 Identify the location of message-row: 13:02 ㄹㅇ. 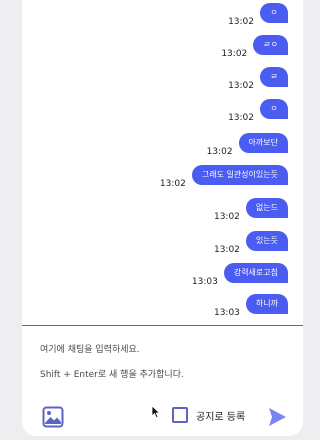
(254, 47).